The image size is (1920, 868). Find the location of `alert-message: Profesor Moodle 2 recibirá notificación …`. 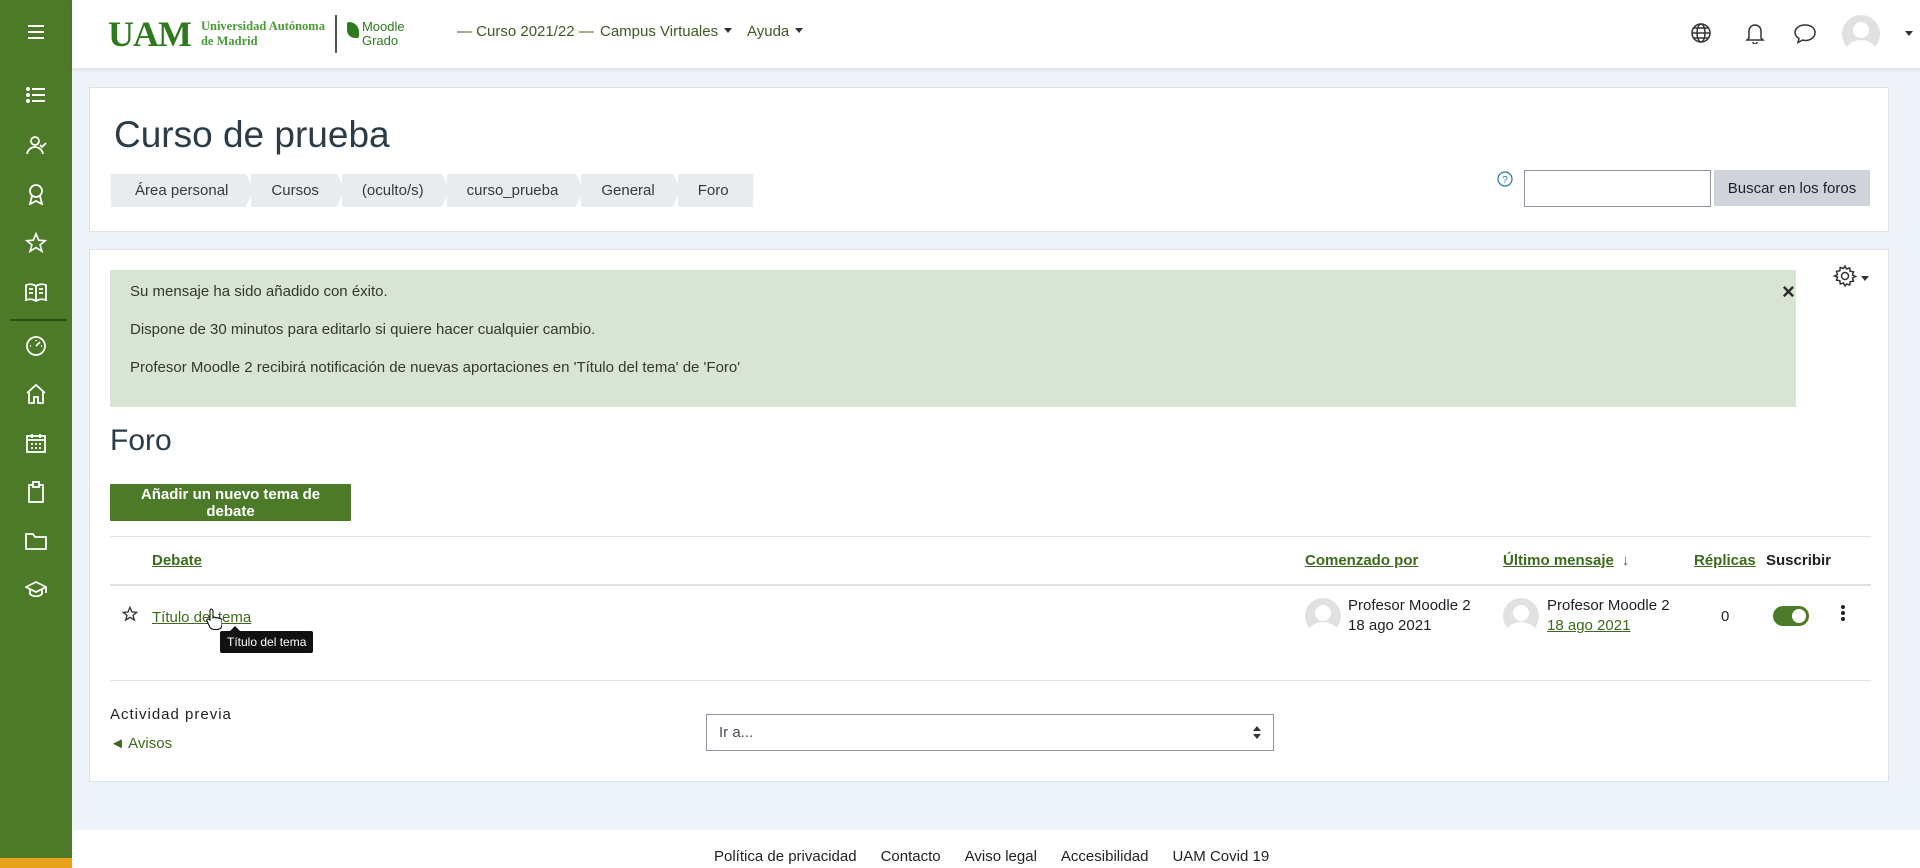

alert-message: Profesor Moodle 2 recibirá notificación … is located at coordinates (435, 367).